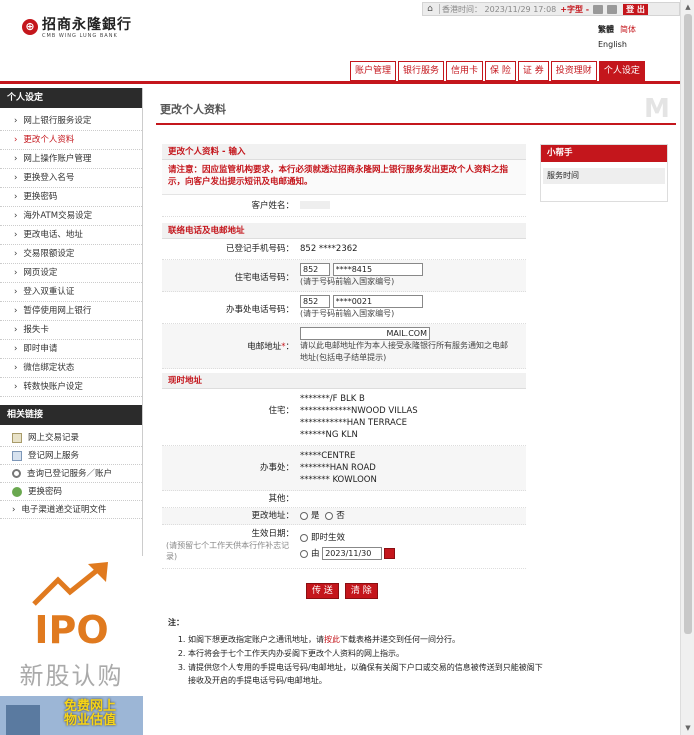 This screenshot has width=694, height=735. Describe the element at coordinates (344, 231) in the screenshot. I see `section-header-contact: 联络电话及电邮地址` at that location.